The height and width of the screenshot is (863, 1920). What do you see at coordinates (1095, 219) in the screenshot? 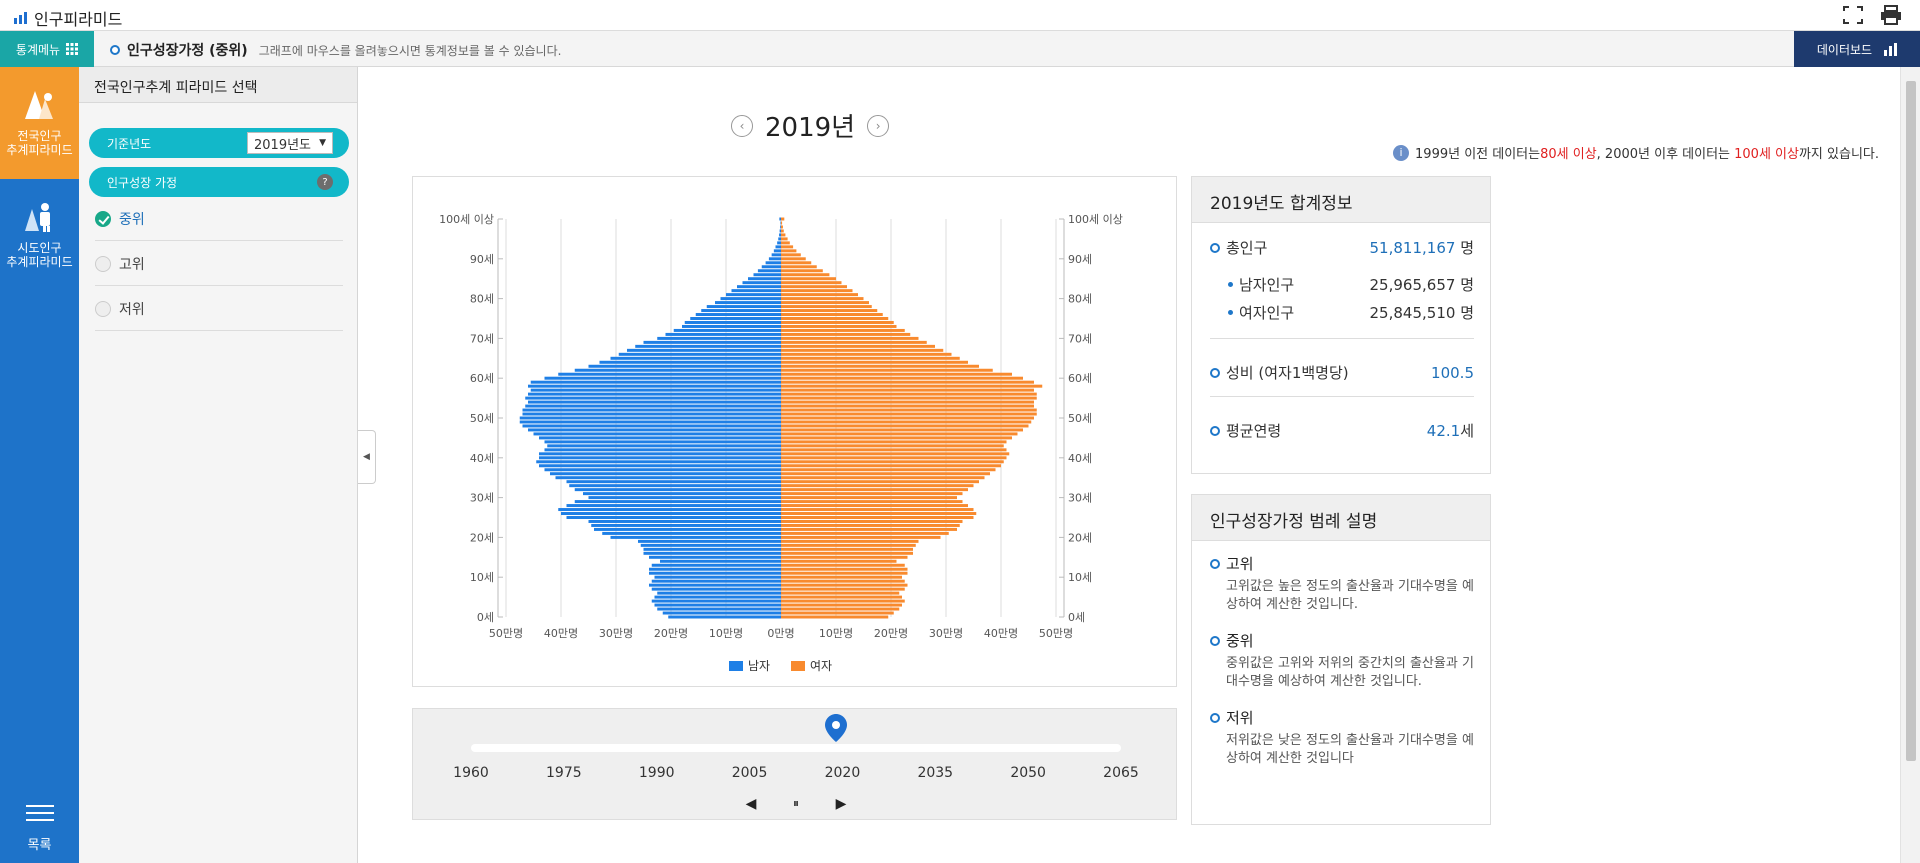
I see `y-tick-label-right: 100세 이상` at bounding box center [1095, 219].